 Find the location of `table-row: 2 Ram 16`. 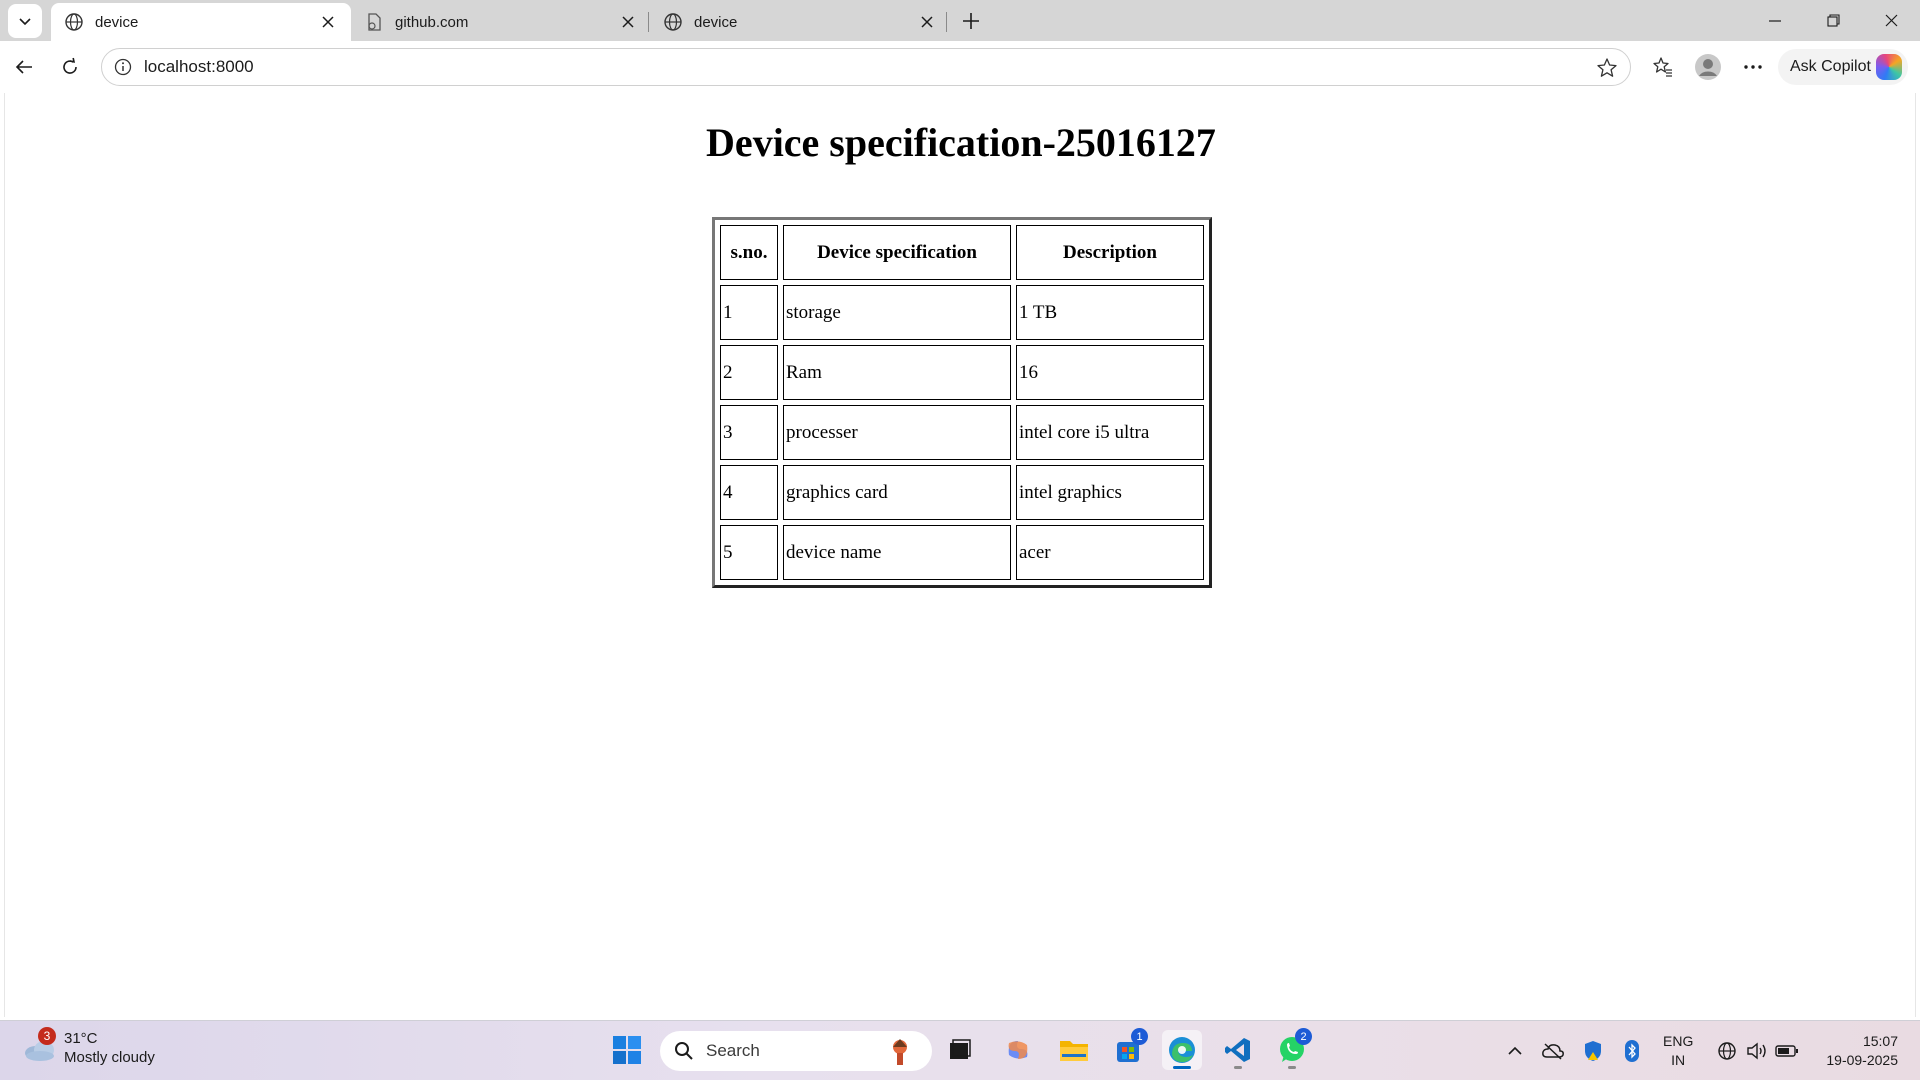

table-row: 2 Ram 16 is located at coordinates (962, 372).